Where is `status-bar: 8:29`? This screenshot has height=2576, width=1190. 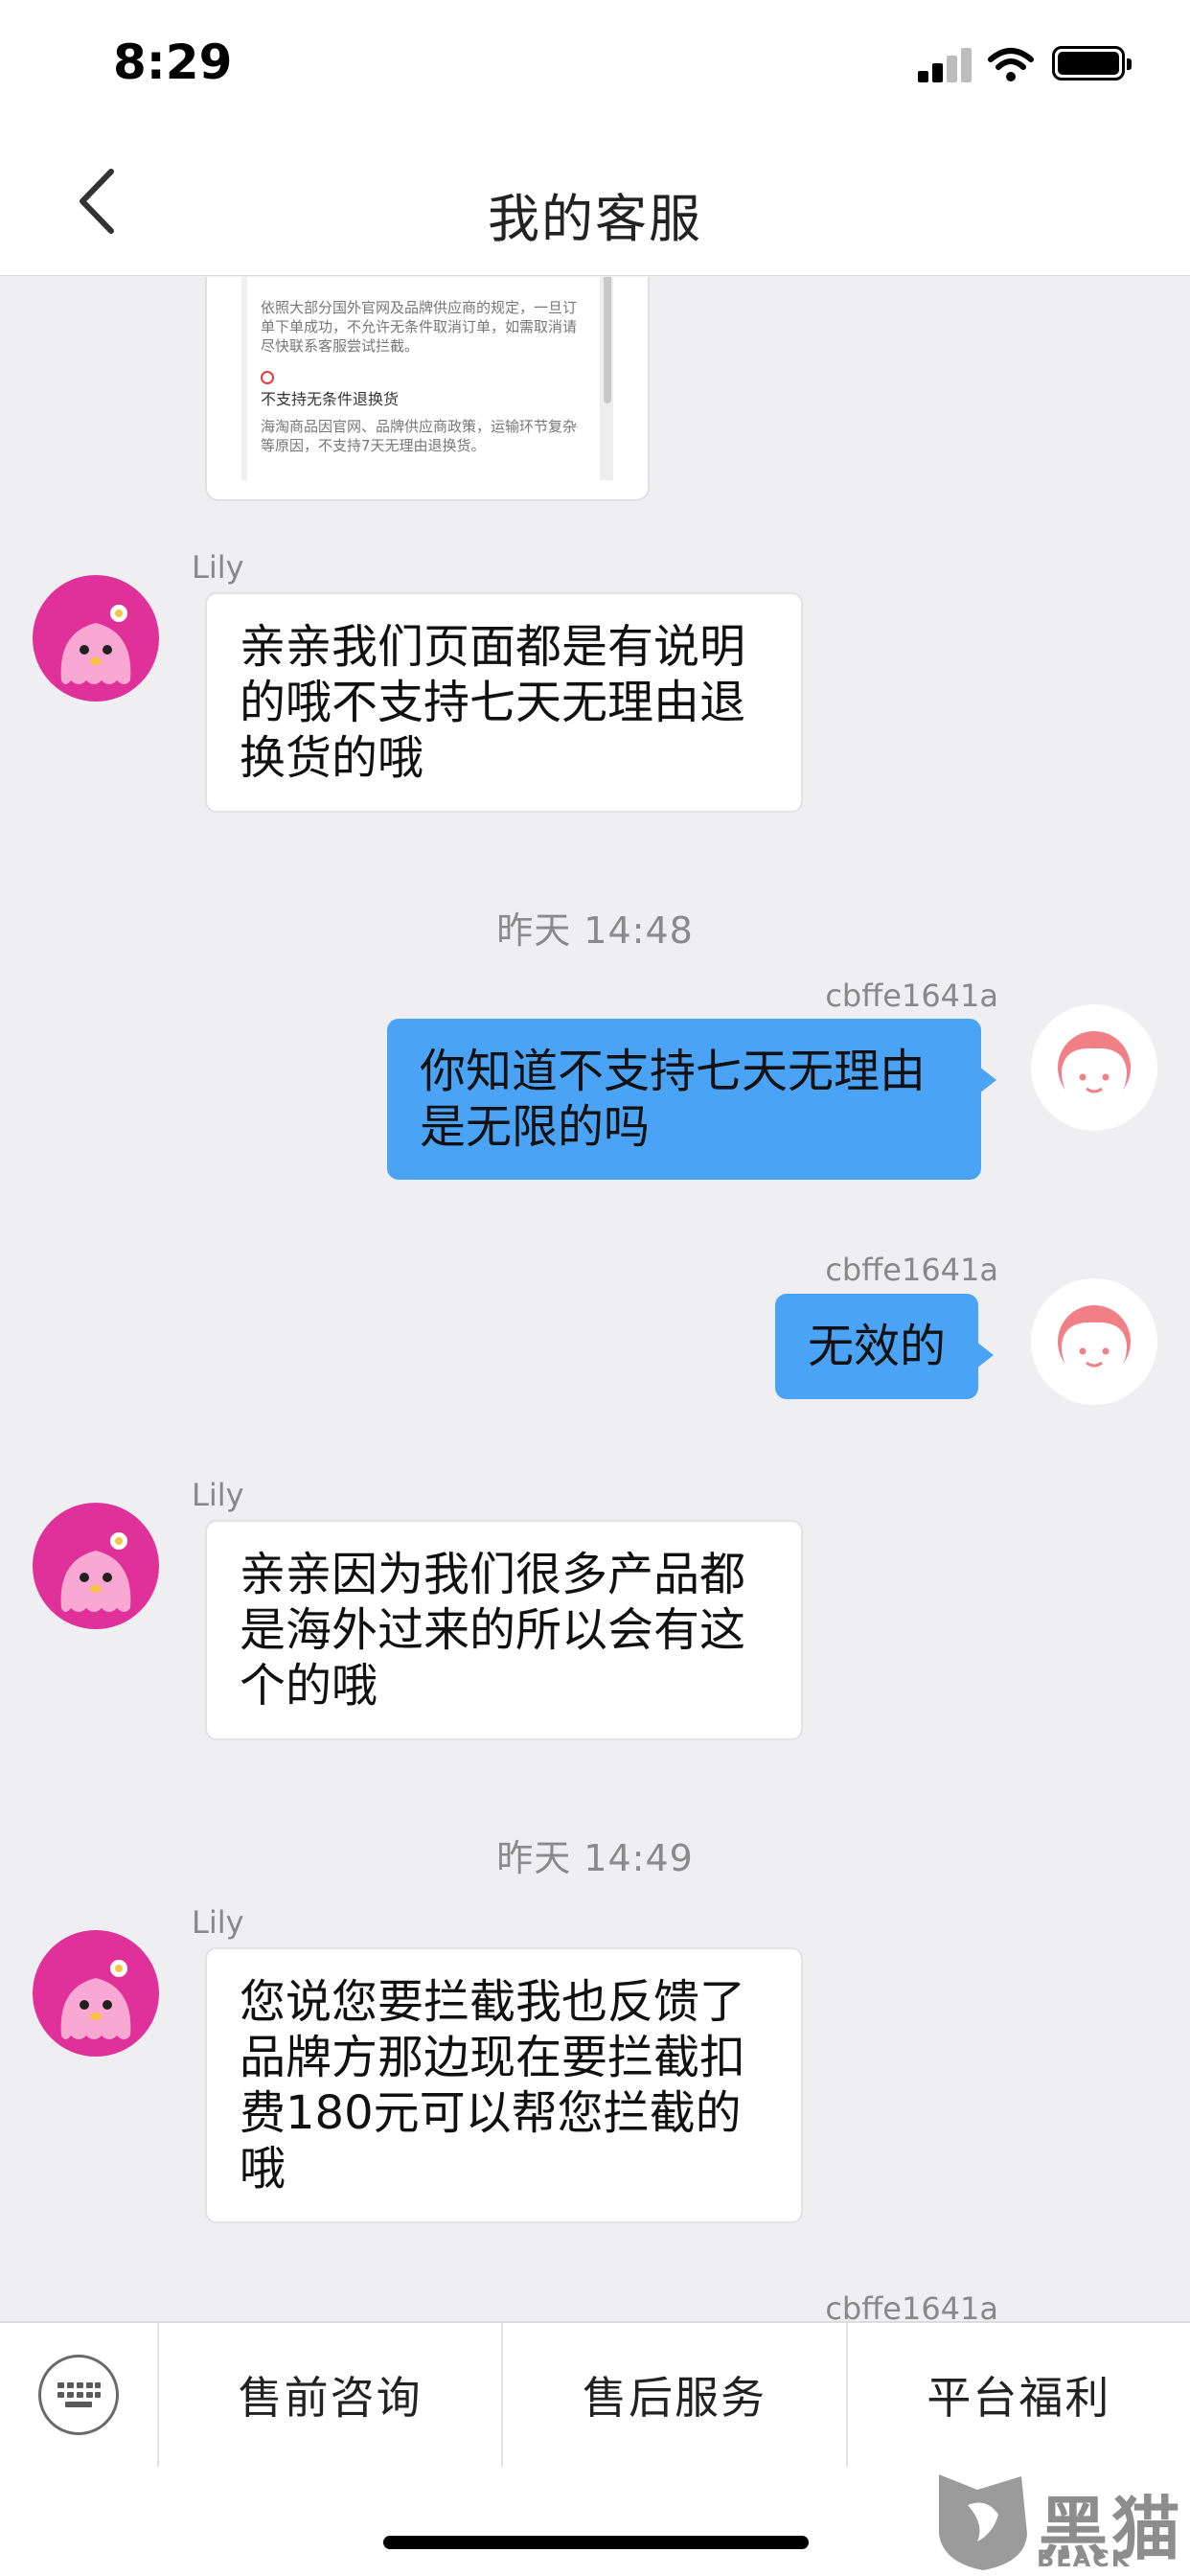 status-bar: 8:29 is located at coordinates (595, 67).